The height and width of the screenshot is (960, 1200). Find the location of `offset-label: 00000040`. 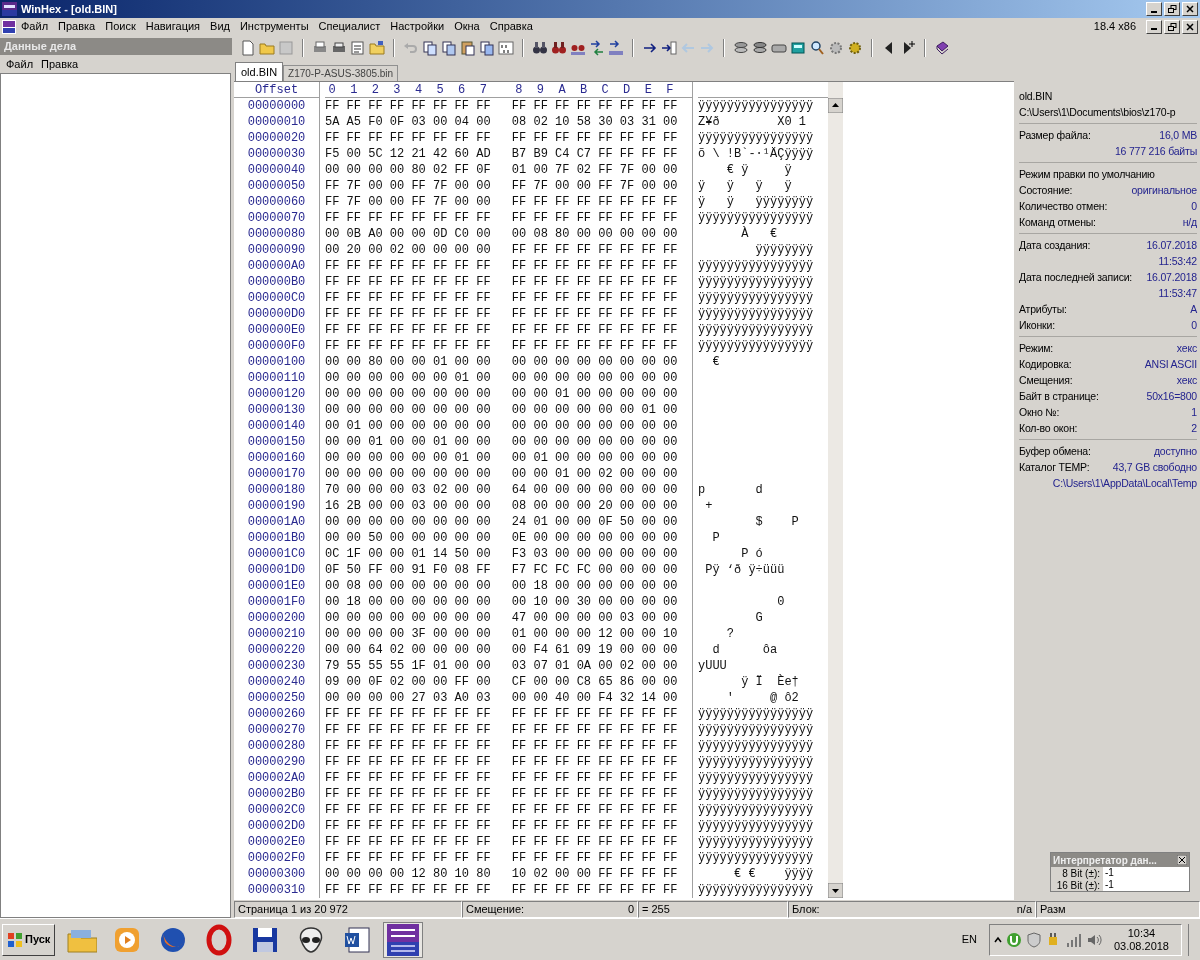

offset-label: 00000040 is located at coordinates (276, 170).